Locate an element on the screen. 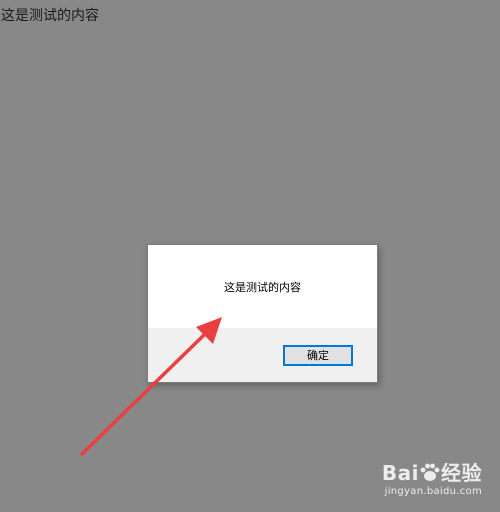 The height and width of the screenshot is (512, 500). alert-dialog: 这是测试的内容 确定 is located at coordinates (262, 313).